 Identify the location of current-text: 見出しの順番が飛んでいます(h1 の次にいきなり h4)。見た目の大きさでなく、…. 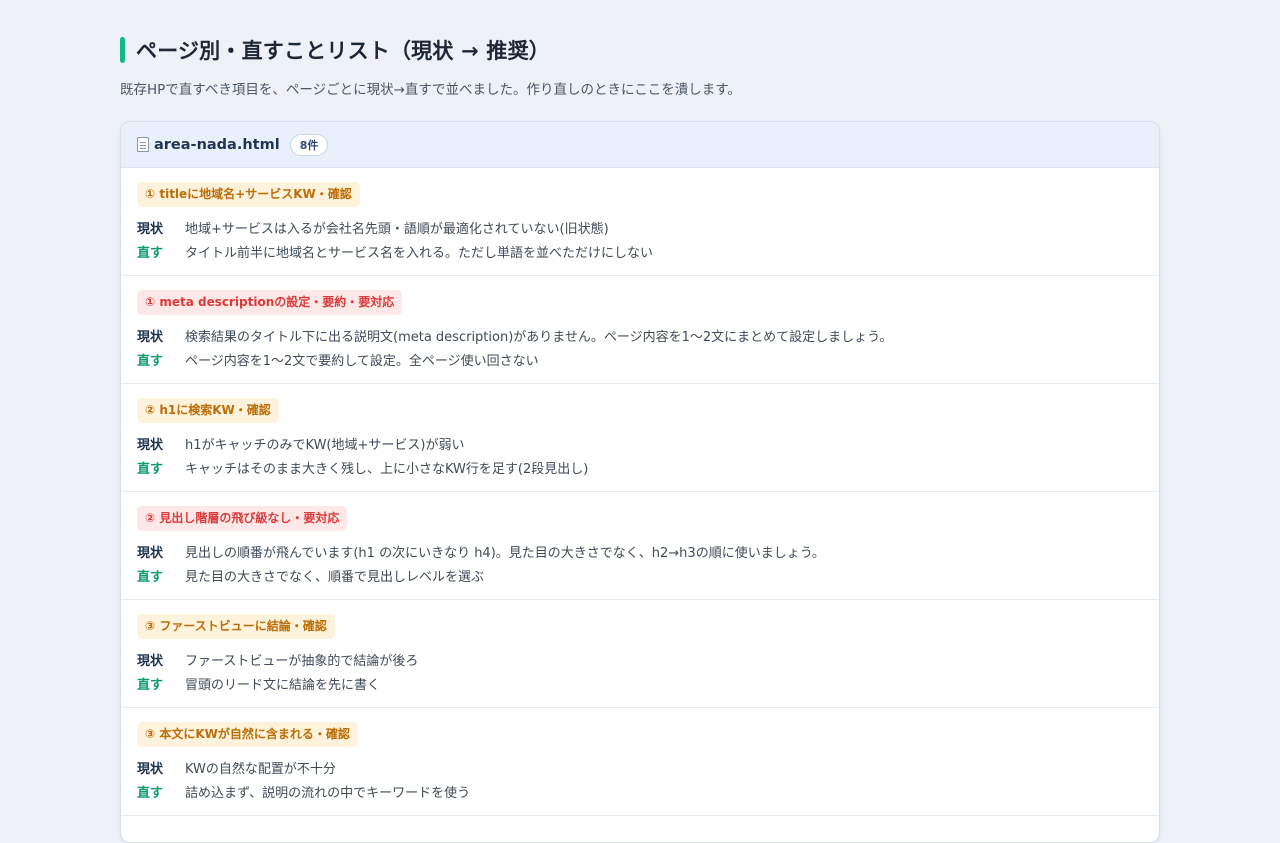
(505, 553).